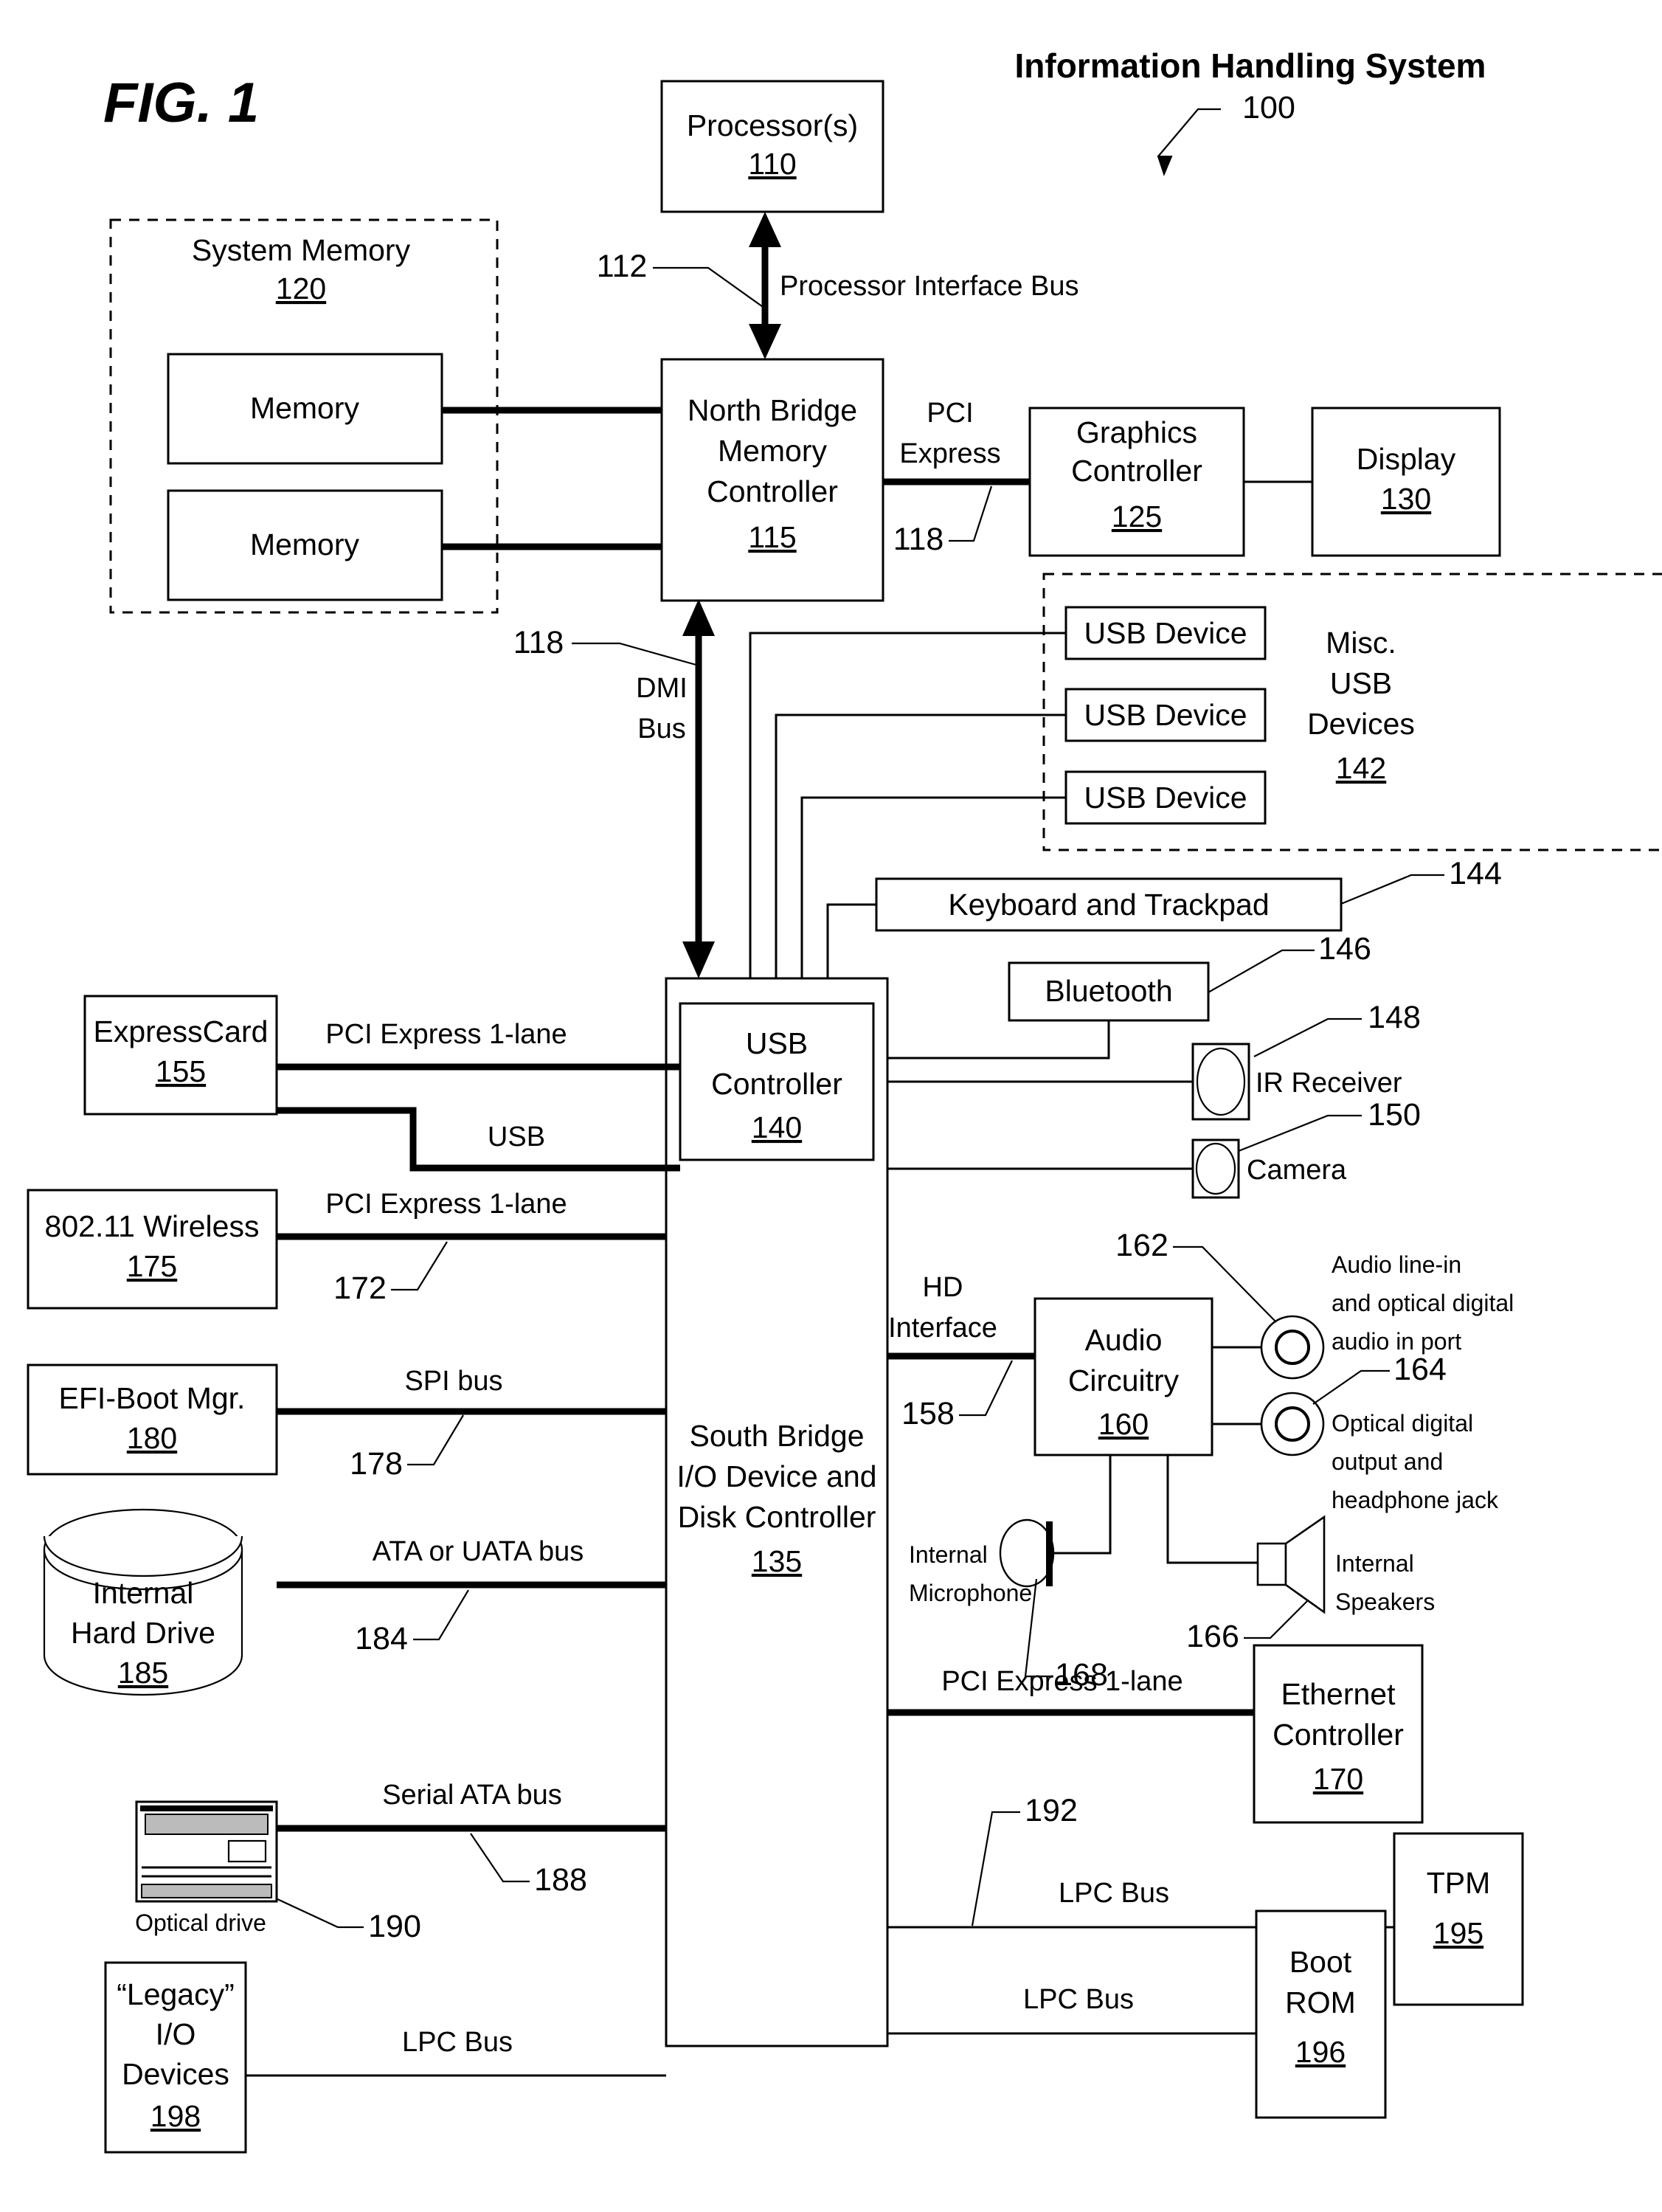  I want to click on ref-118-dmi-leader, so click(635, 654).